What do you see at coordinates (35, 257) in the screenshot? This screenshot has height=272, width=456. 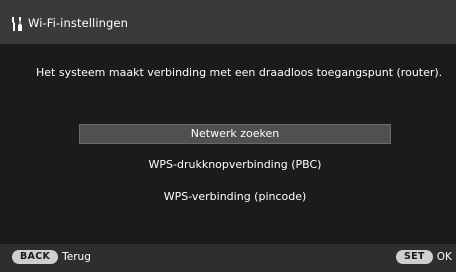 I see `back-key-badge: BACK` at bounding box center [35, 257].